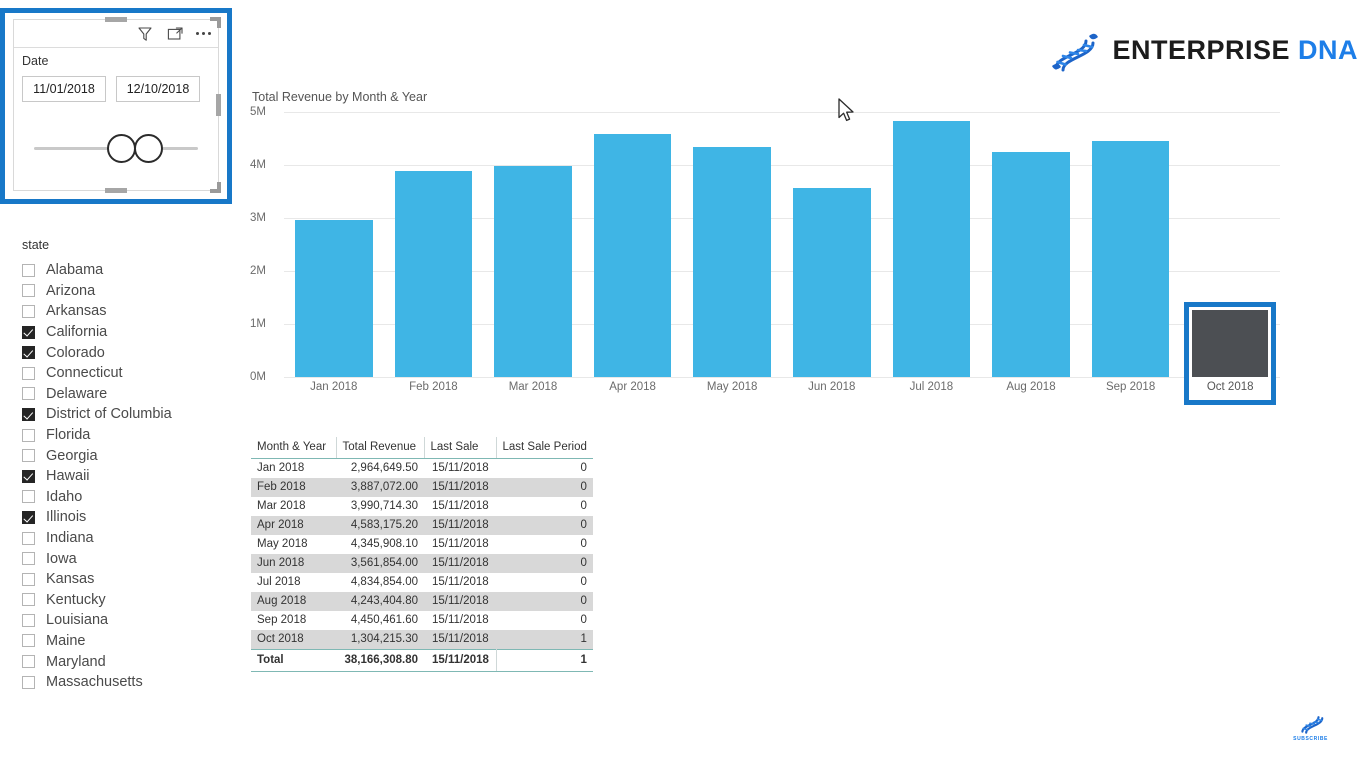 This screenshot has width=1366, height=768. Describe the element at coordinates (127, 661) in the screenshot. I see `state-list-item: Maryland` at that location.